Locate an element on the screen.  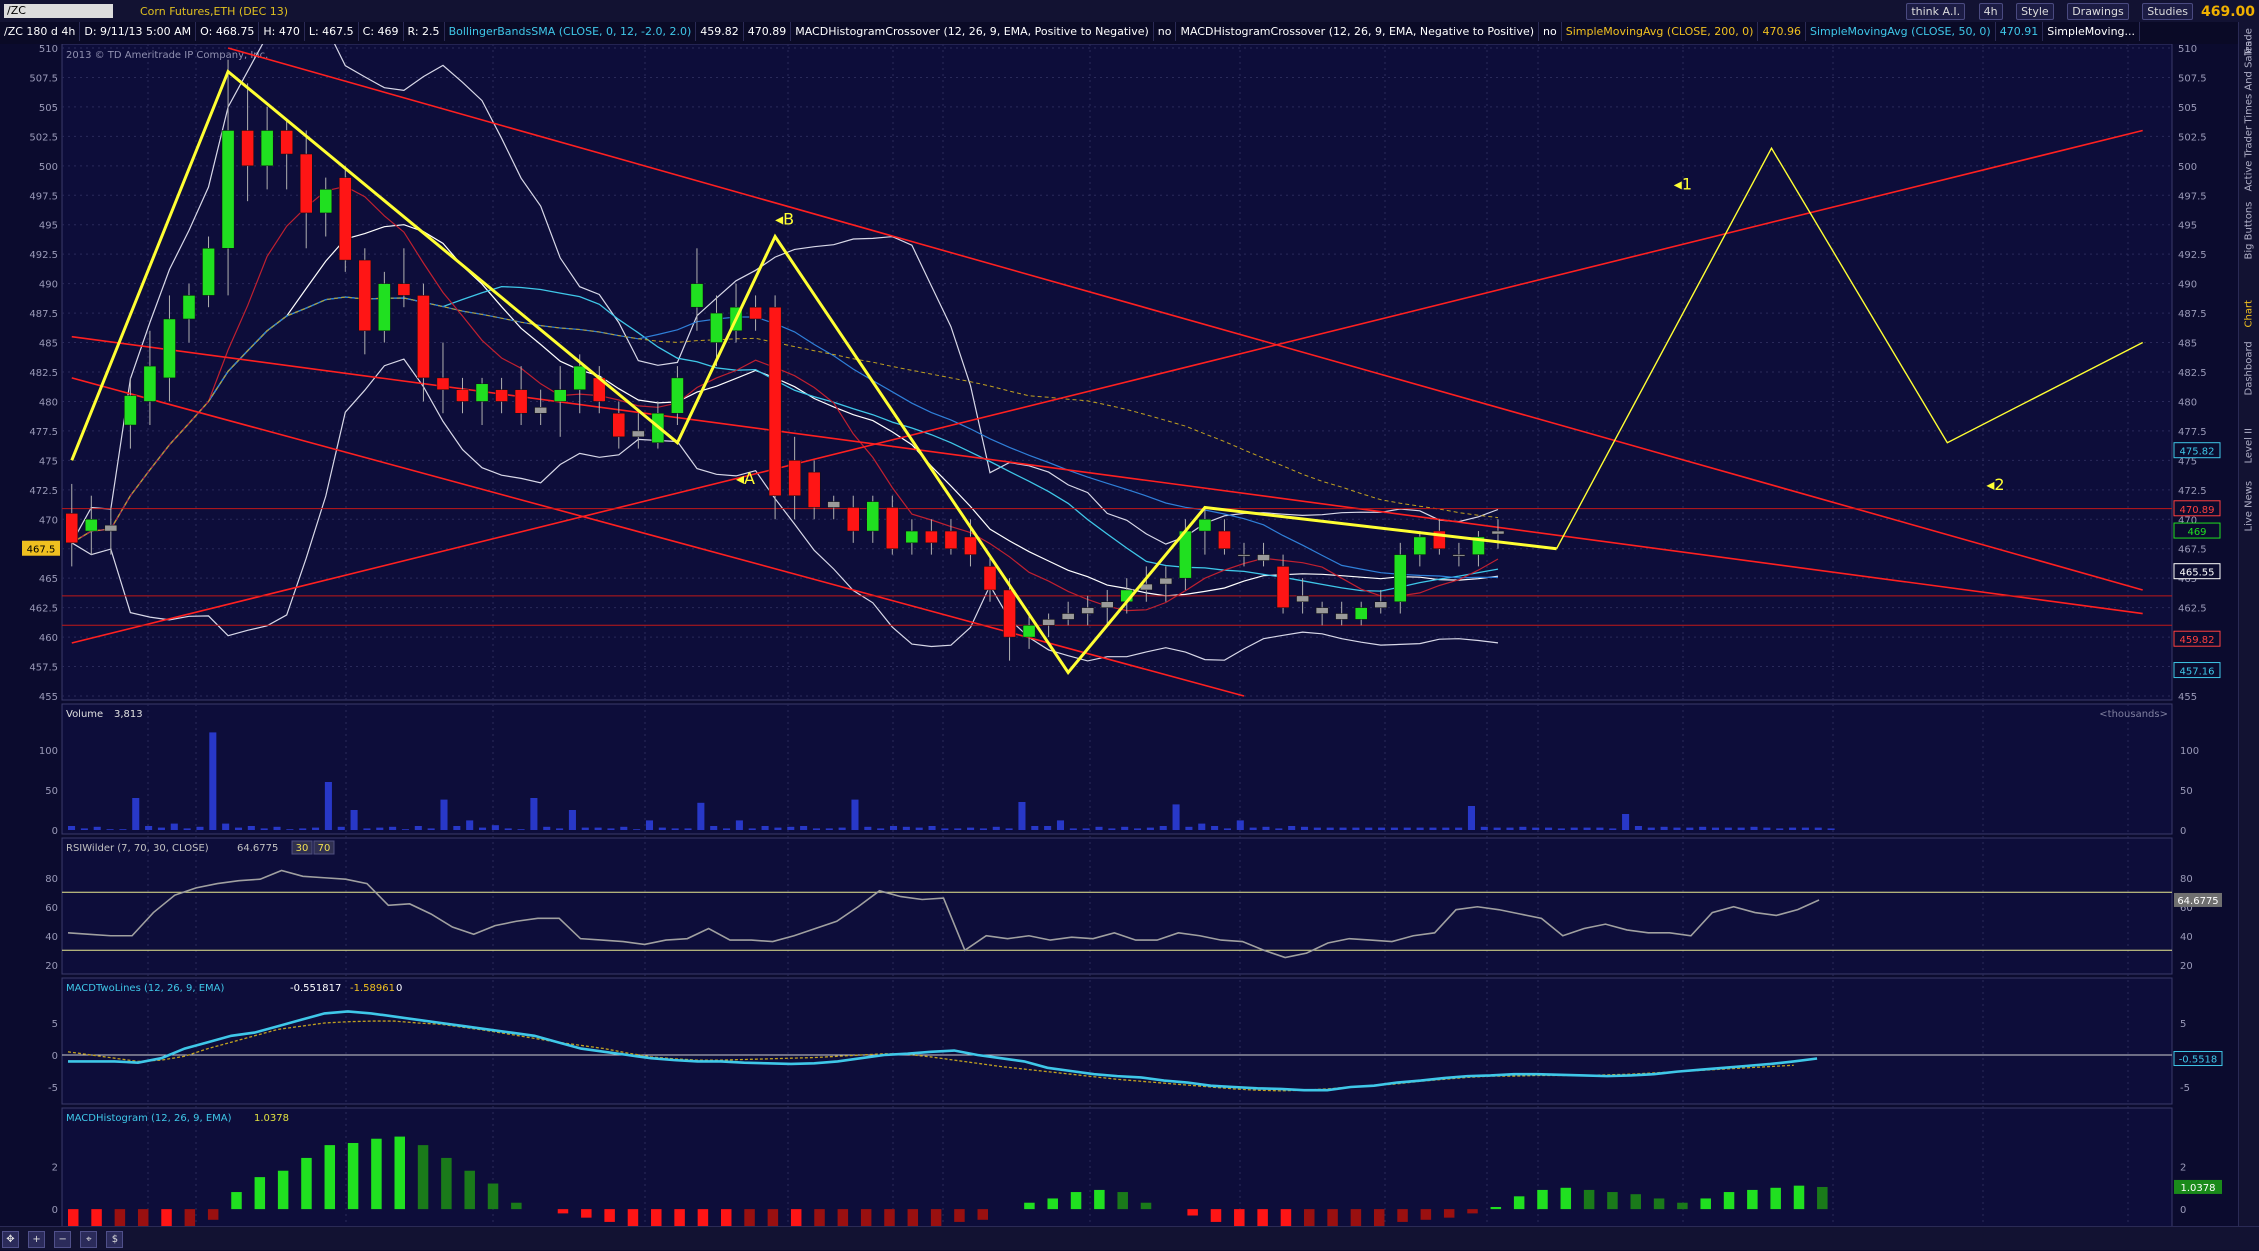
rsi-value: 64.6775 is located at coordinates (257, 848).